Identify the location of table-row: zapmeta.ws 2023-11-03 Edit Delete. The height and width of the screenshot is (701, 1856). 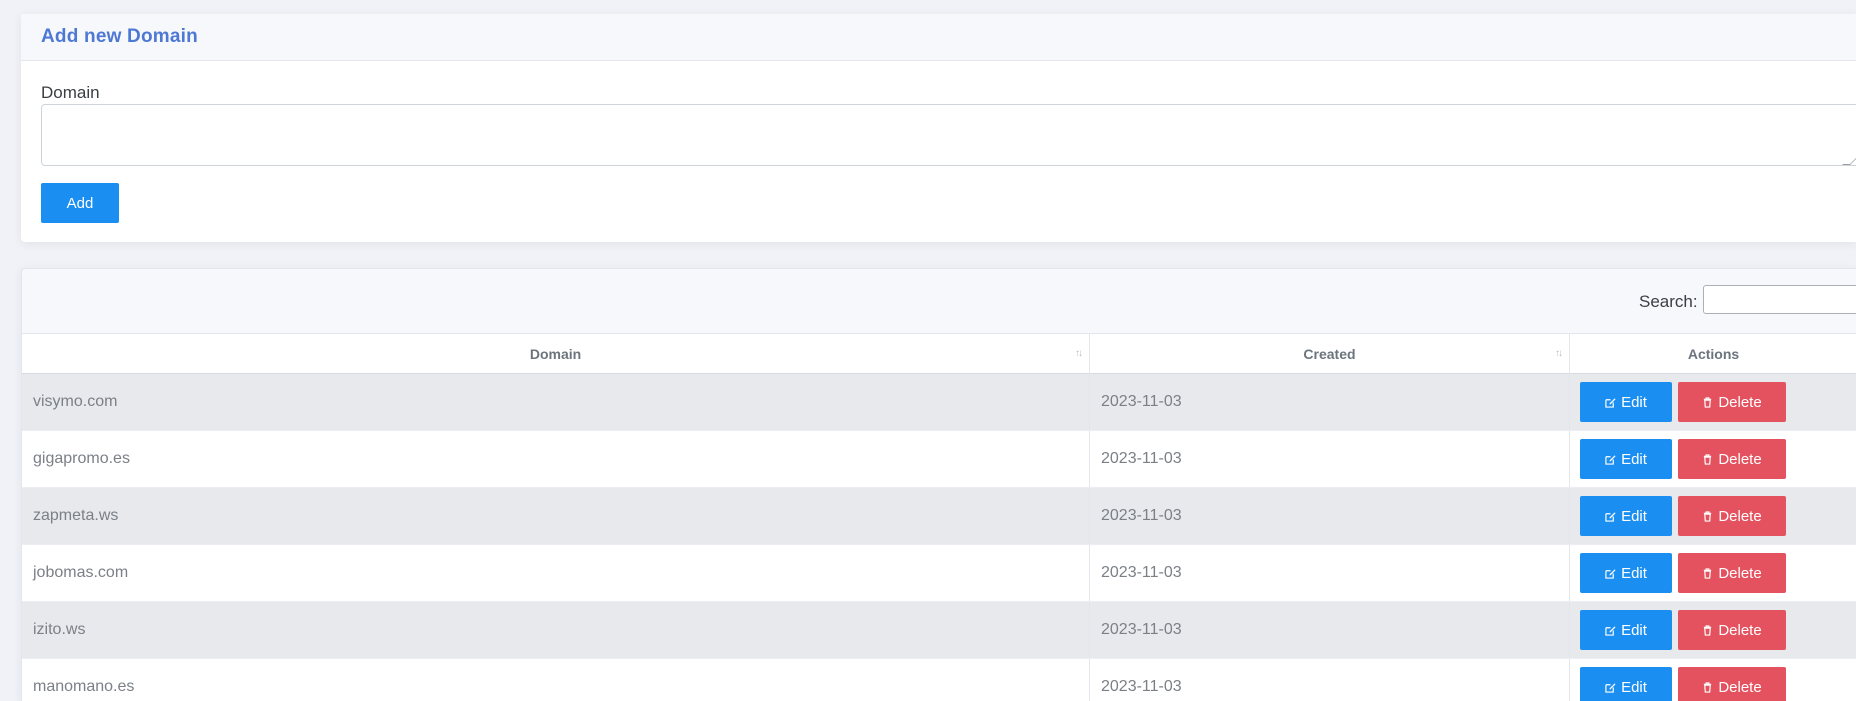
(939, 516).